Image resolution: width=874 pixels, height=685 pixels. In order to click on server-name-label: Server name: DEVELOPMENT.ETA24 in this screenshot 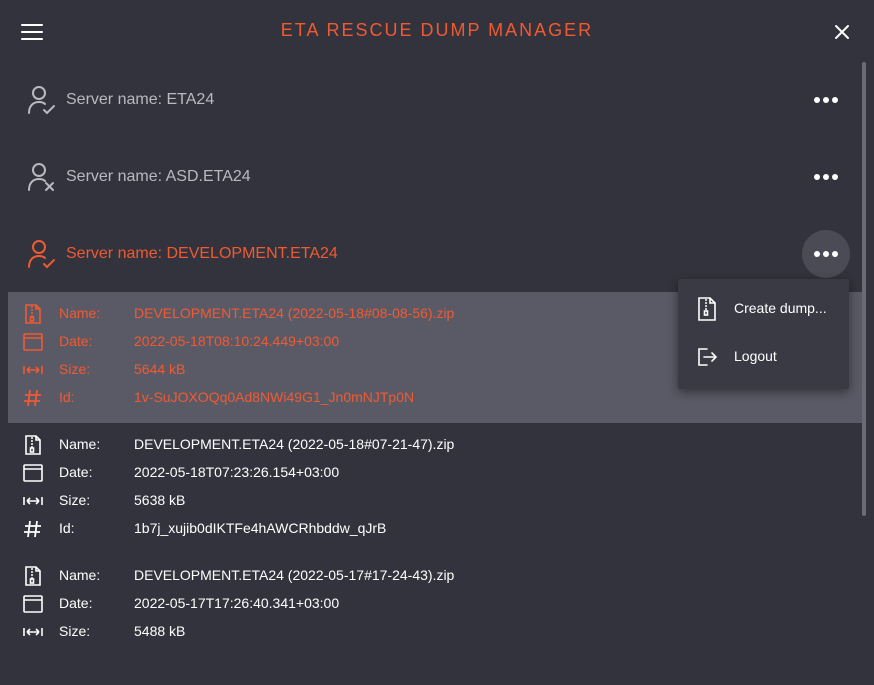, I will do `click(202, 253)`.